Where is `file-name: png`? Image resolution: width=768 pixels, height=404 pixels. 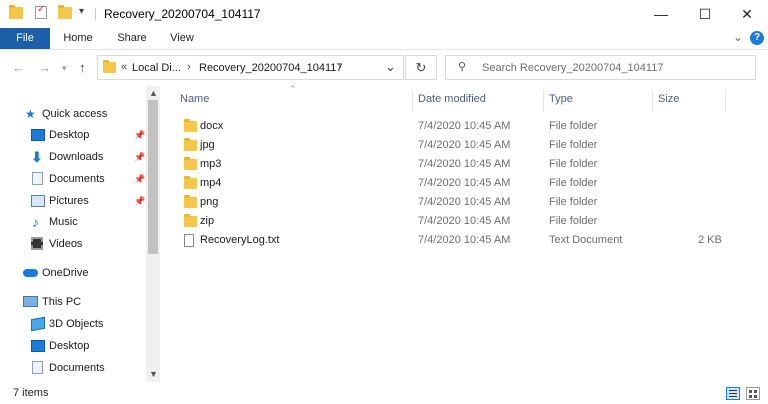
file-name: png is located at coordinates (209, 202).